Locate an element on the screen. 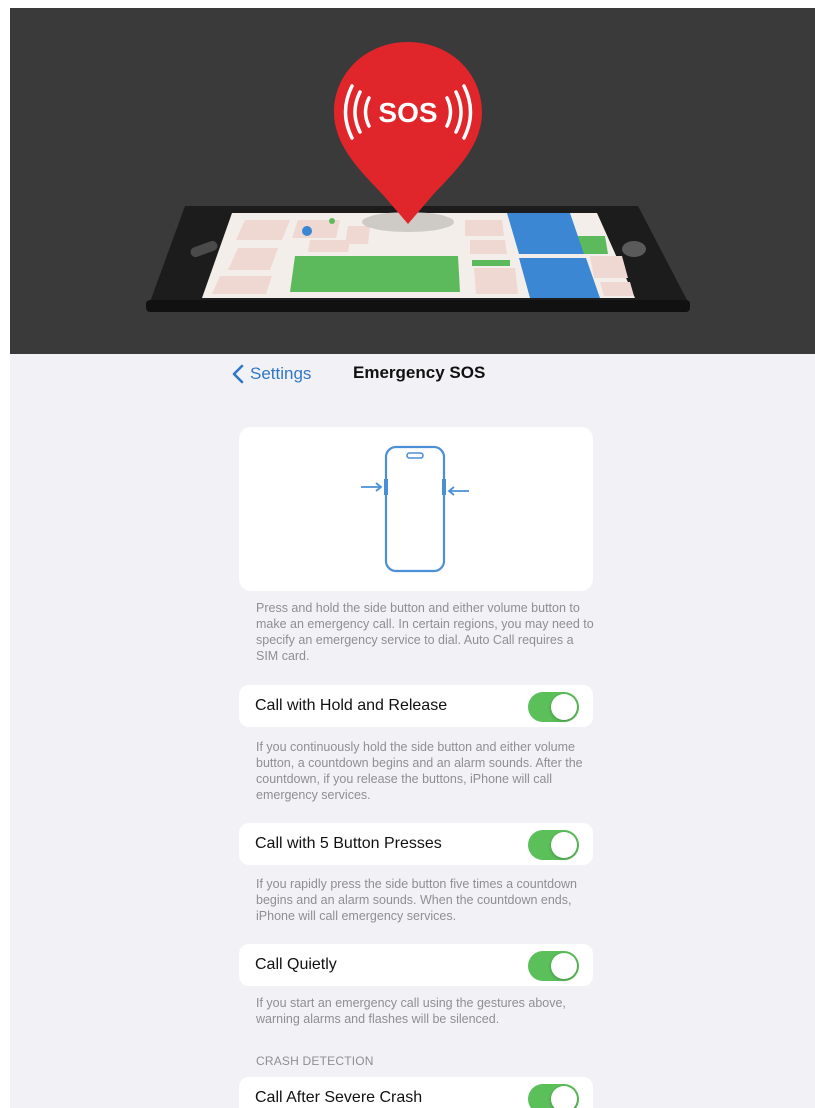 Image resolution: width=815 pixels, height=1108 pixels. back-button: Settings is located at coordinates (271, 374).